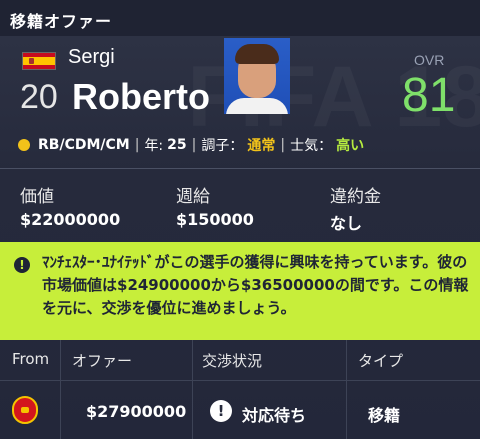 This screenshot has height=439, width=480. What do you see at coordinates (39, 61) in the screenshot?
I see `spain-flag-icon` at bounding box center [39, 61].